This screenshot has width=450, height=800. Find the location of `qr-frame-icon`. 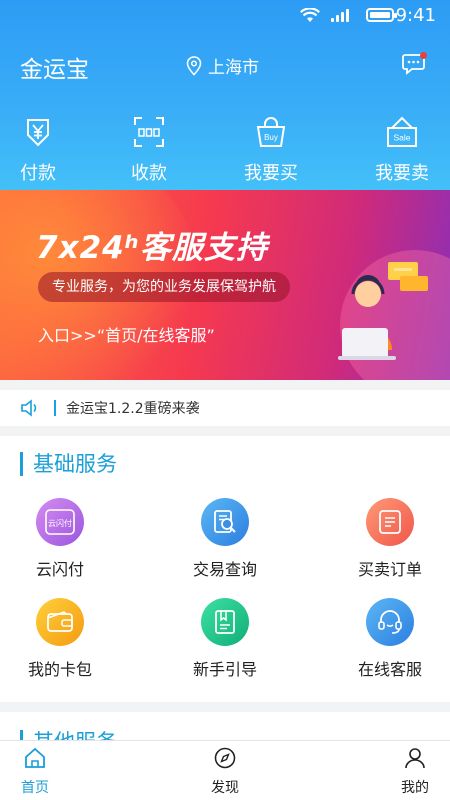

qr-frame-icon is located at coordinates (149, 132).